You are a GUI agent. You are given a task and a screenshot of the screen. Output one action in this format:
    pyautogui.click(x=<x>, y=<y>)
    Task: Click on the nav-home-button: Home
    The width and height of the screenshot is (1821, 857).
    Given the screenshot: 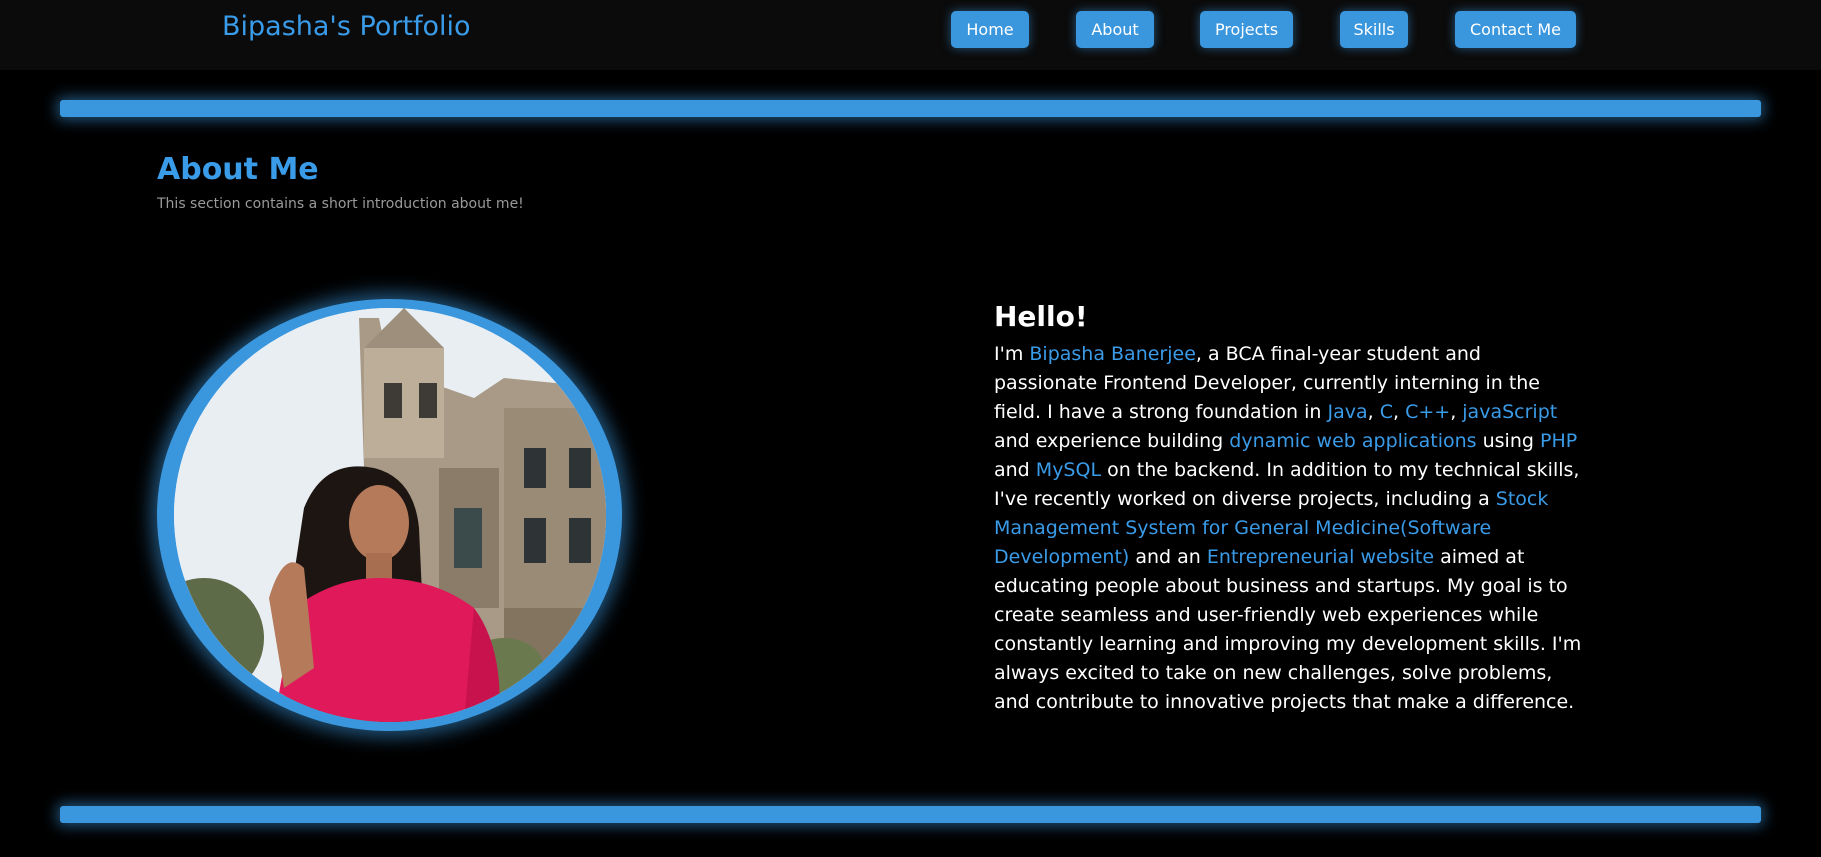 What is the action you would take?
    pyautogui.click(x=990, y=29)
    